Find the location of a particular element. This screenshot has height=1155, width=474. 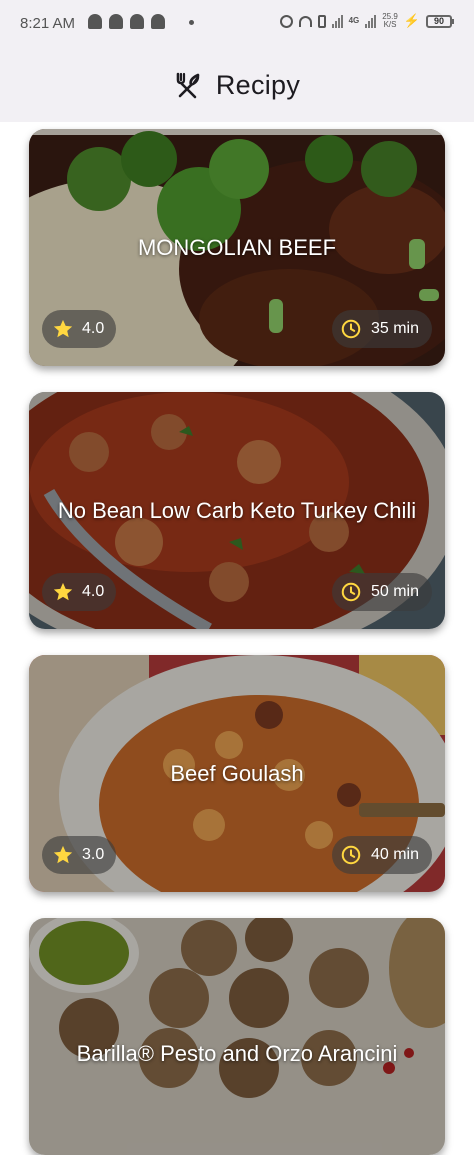

time-badge: 35 min is located at coordinates (381, 329).